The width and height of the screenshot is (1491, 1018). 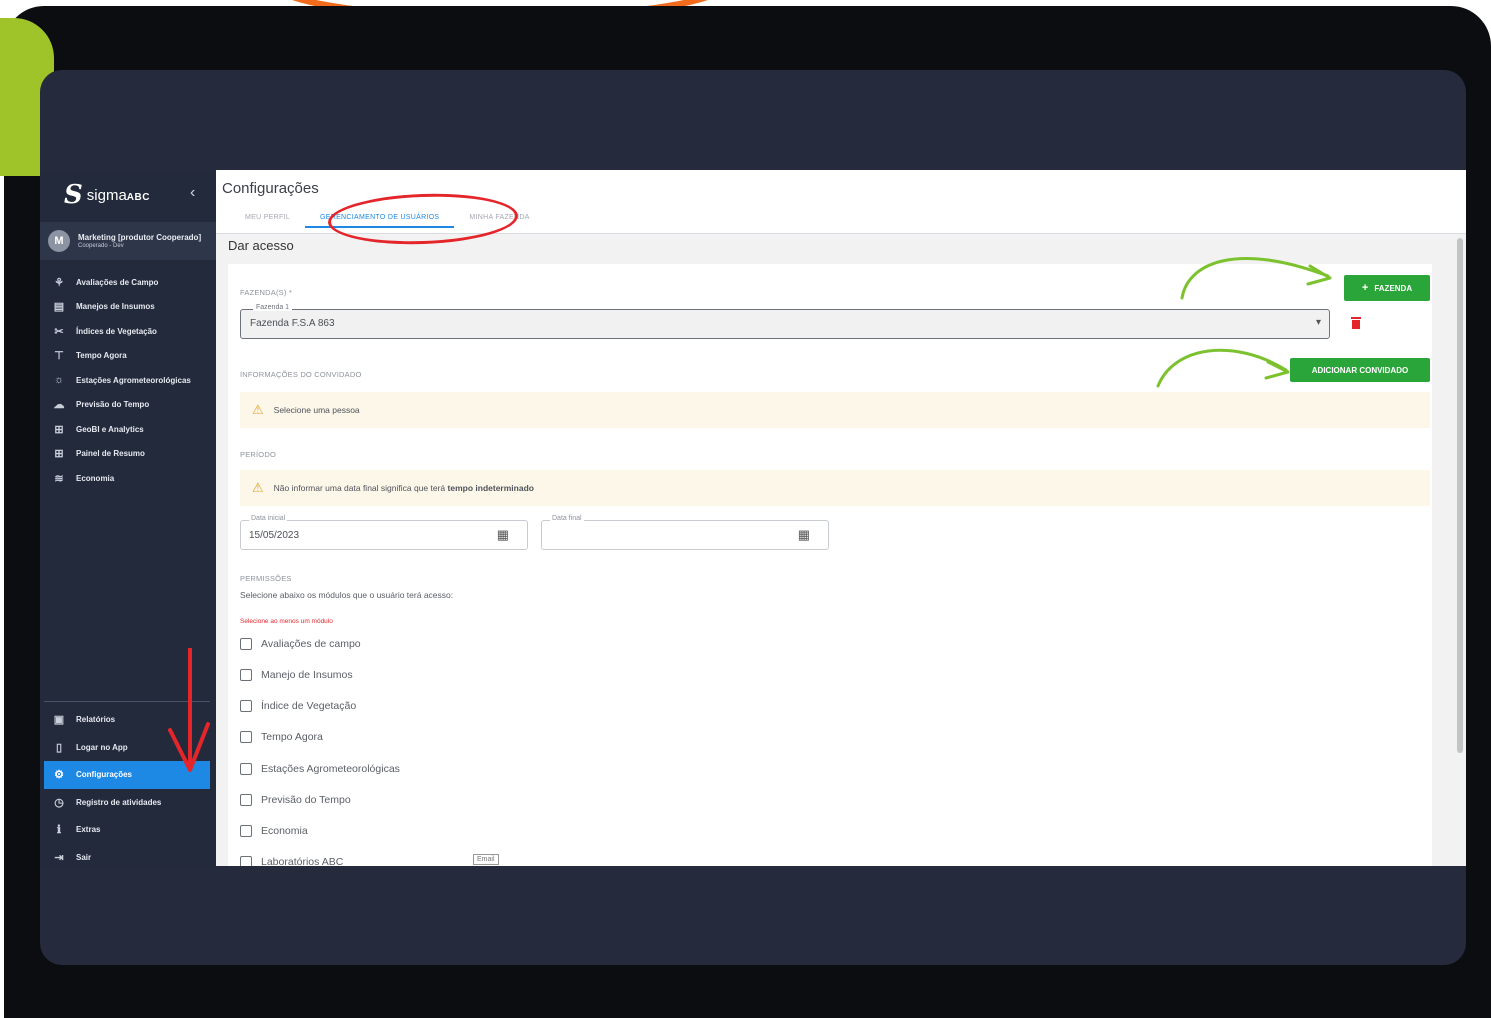 I want to click on sidebar-item-label: Tempo Agora, so click(x=101, y=356).